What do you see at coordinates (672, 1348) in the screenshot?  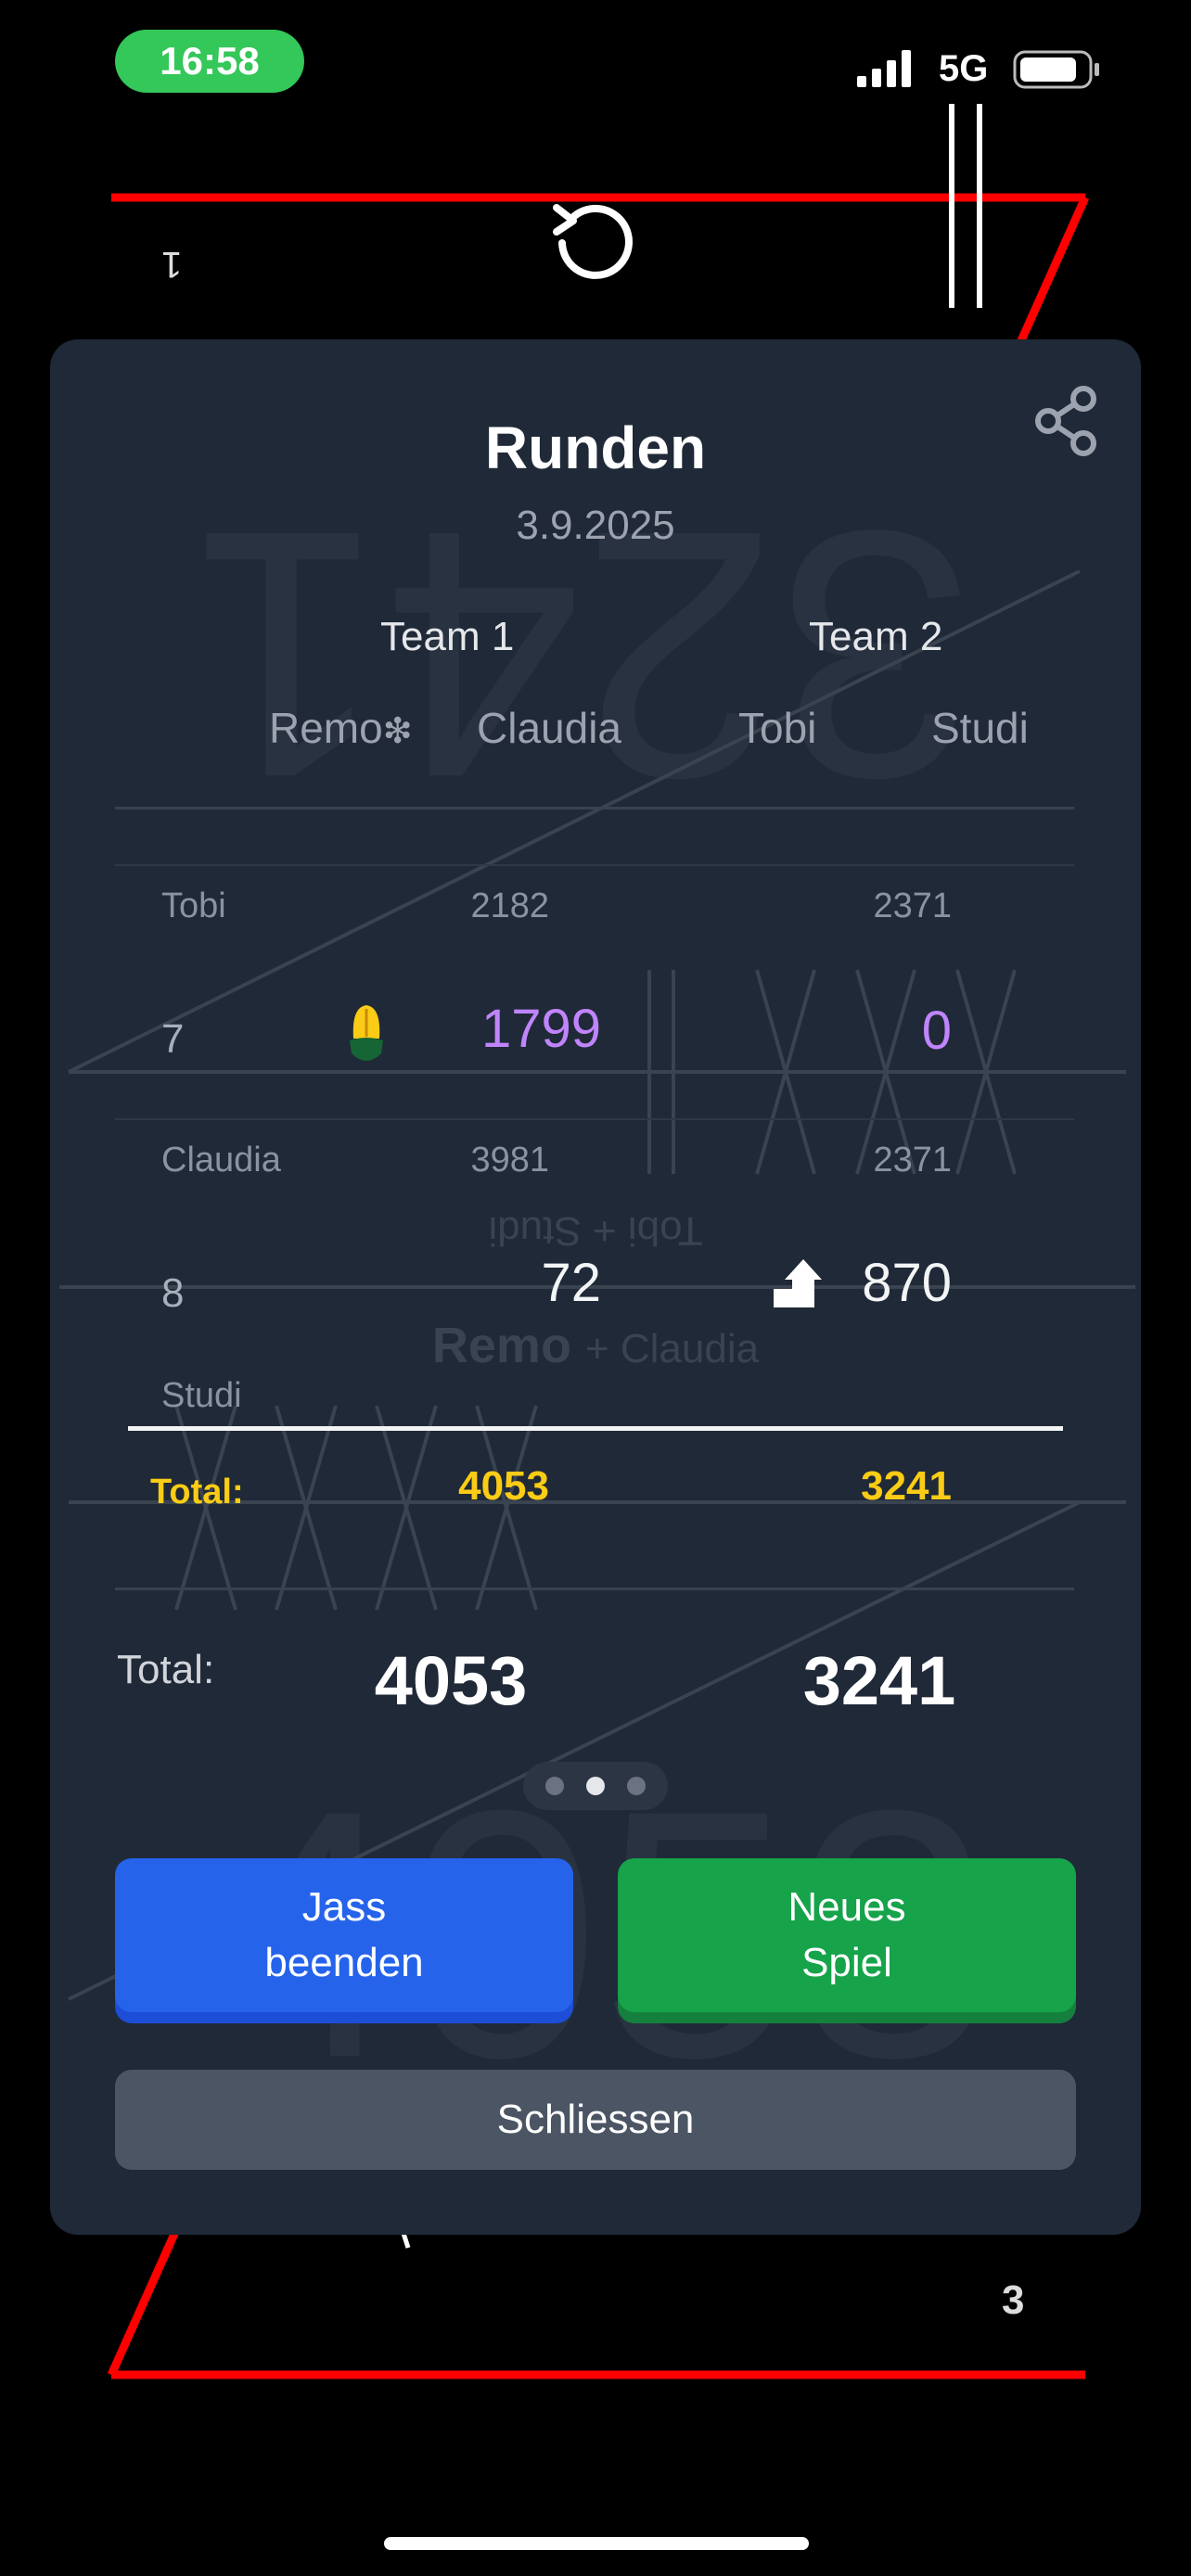 I see `ghost-team1-rest: + Claudia` at bounding box center [672, 1348].